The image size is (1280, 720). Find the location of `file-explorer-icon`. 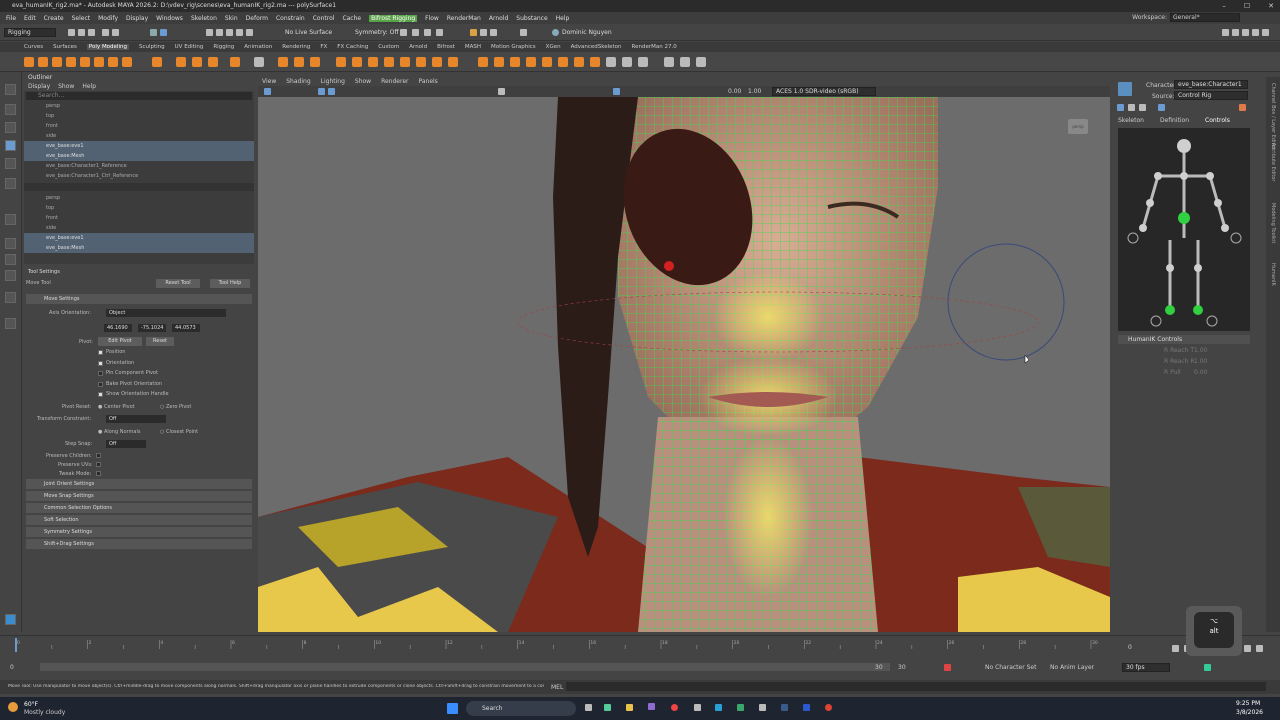

file-explorer-icon is located at coordinates (629, 707).